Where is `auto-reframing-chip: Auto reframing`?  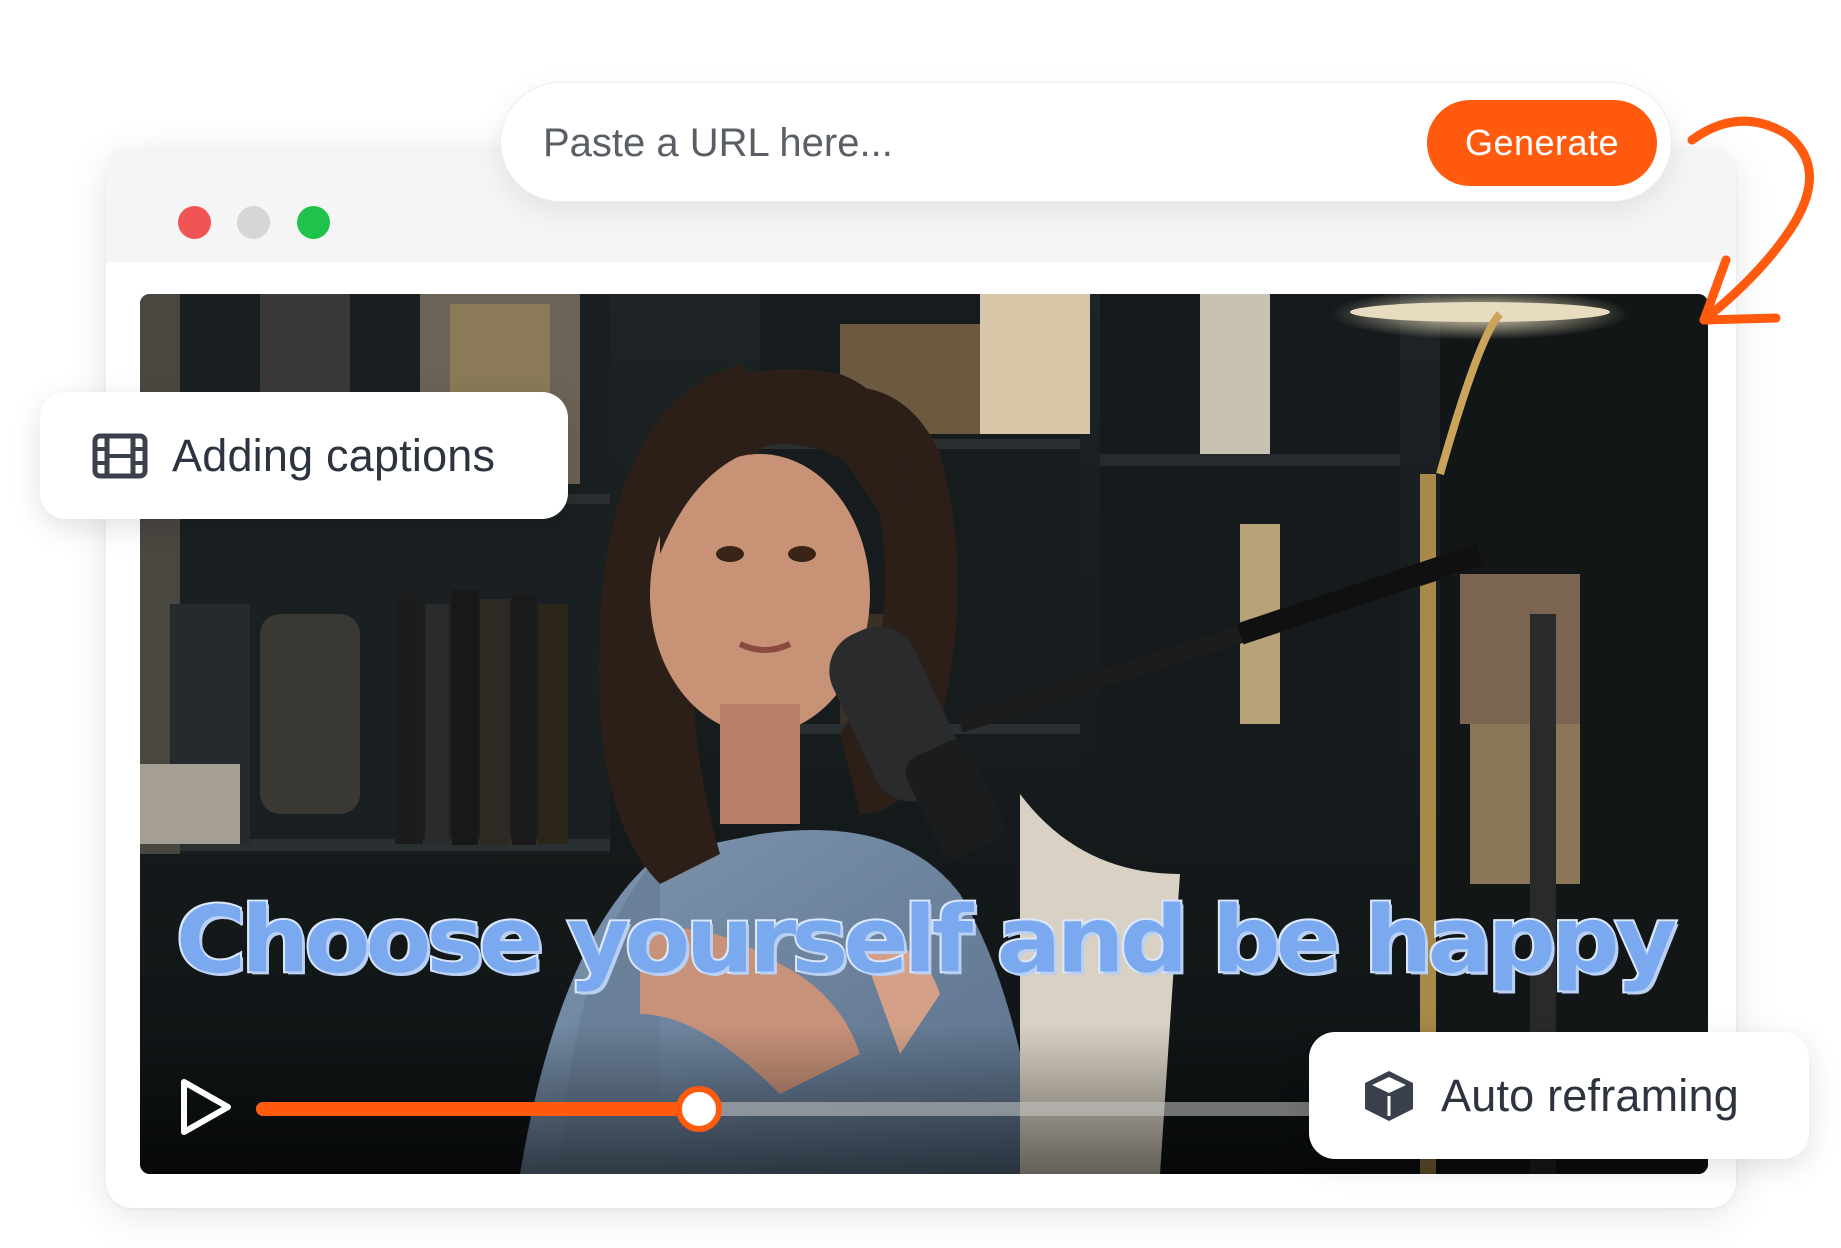 auto-reframing-chip: Auto reframing is located at coordinates (1559, 1095).